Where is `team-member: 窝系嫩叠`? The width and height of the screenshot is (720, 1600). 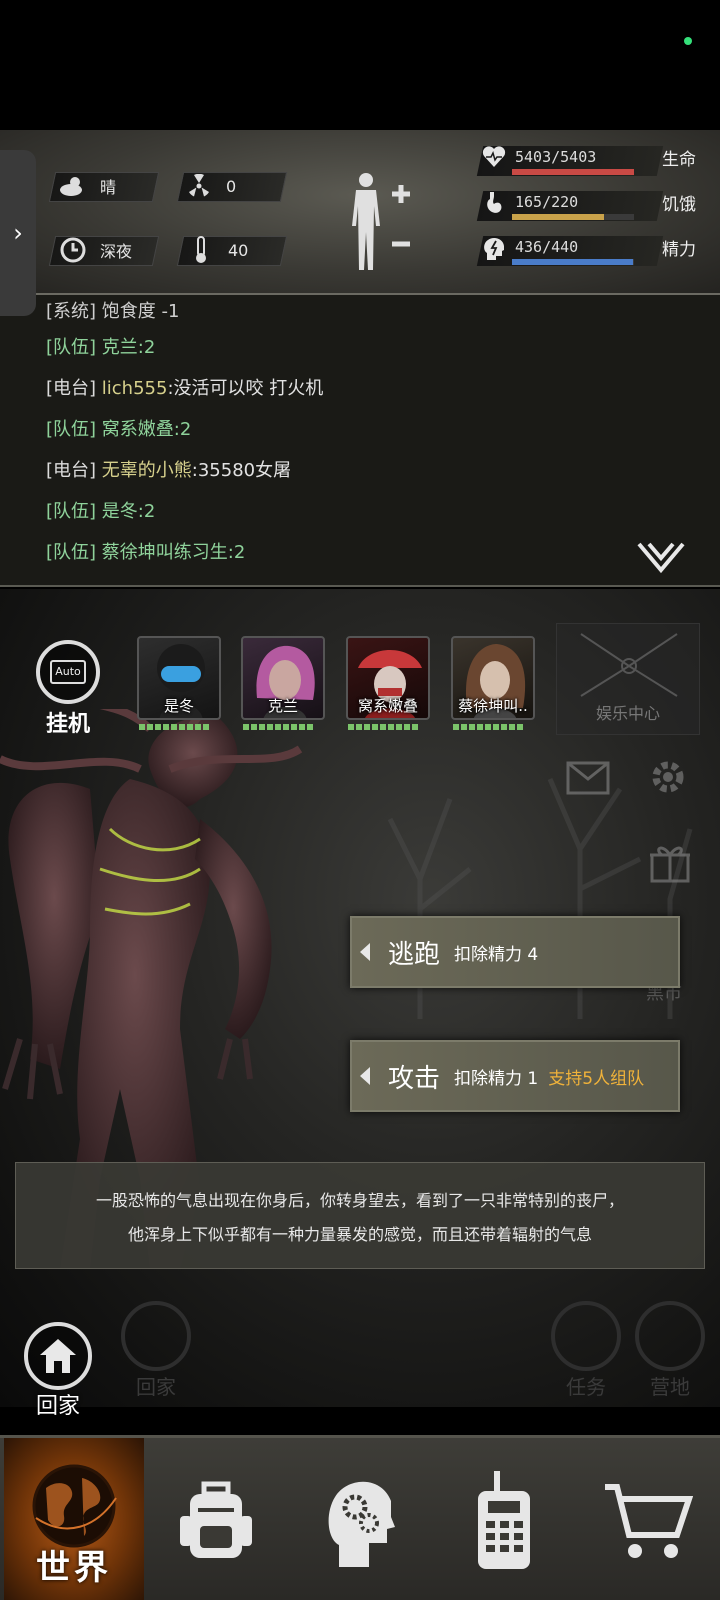
team-member: 窝系嫩叠 is located at coordinates (388, 685).